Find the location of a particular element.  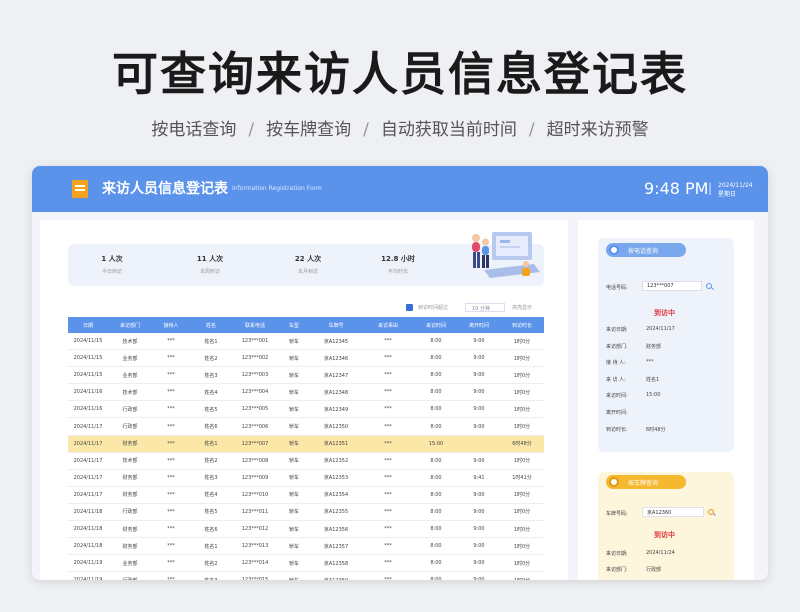

table-cell: 姓名1 is located at coordinates (211, 546).